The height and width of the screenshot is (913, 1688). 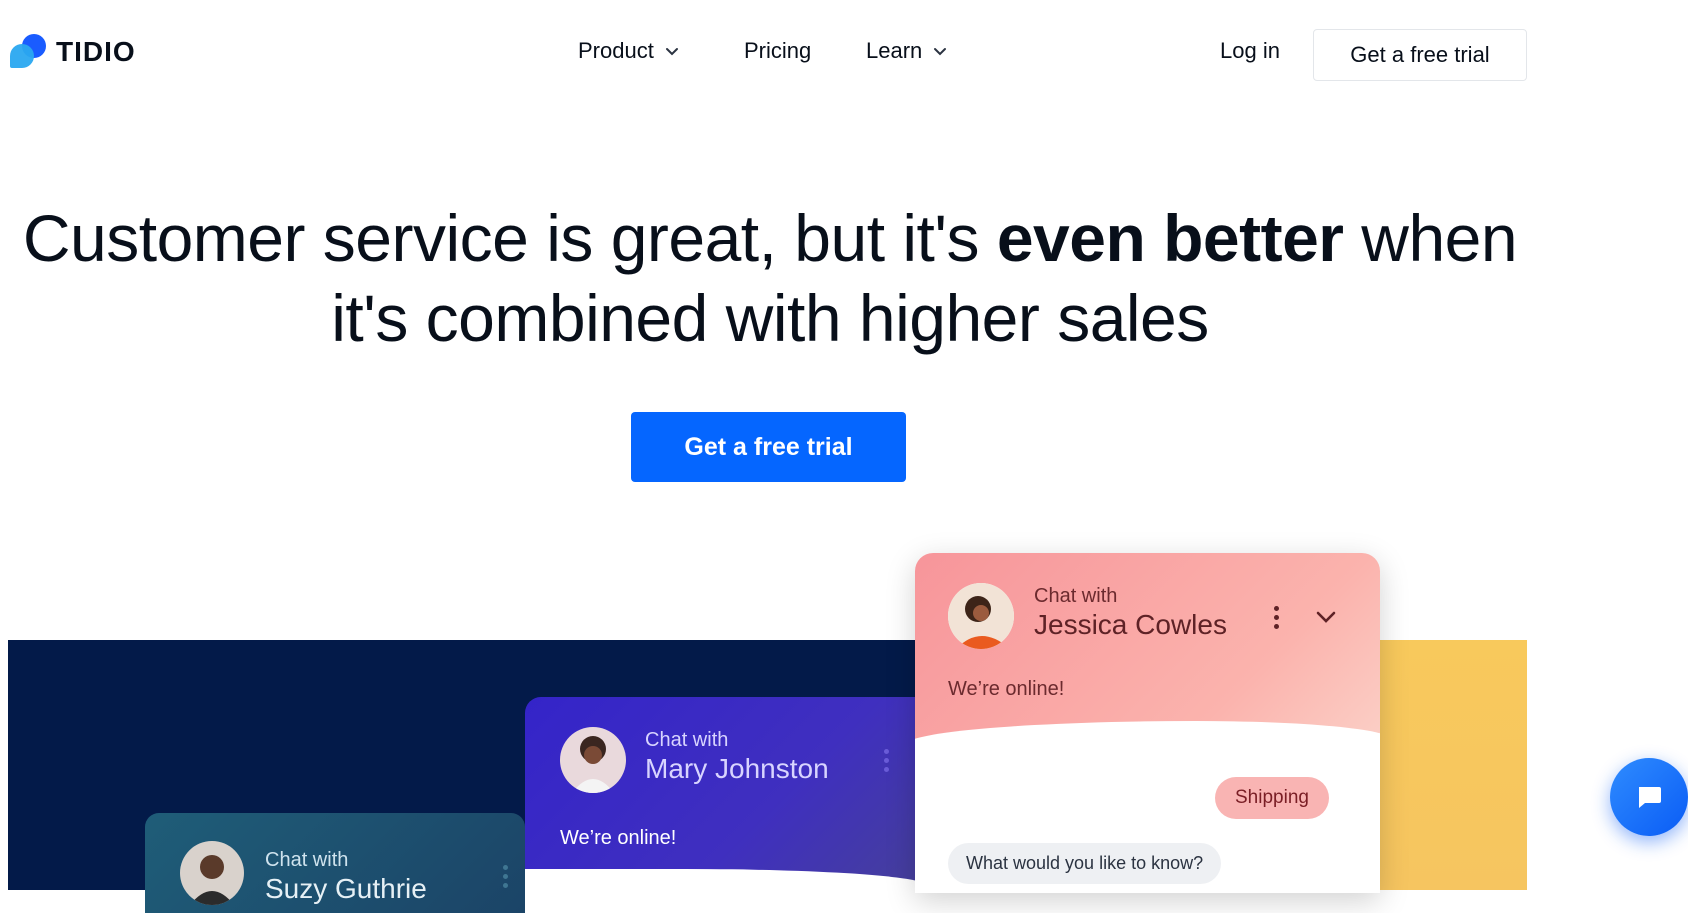 What do you see at coordinates (616, 50) in the screenshot?
I see `nav-product-label: Product` at bounding box center [616, 50].